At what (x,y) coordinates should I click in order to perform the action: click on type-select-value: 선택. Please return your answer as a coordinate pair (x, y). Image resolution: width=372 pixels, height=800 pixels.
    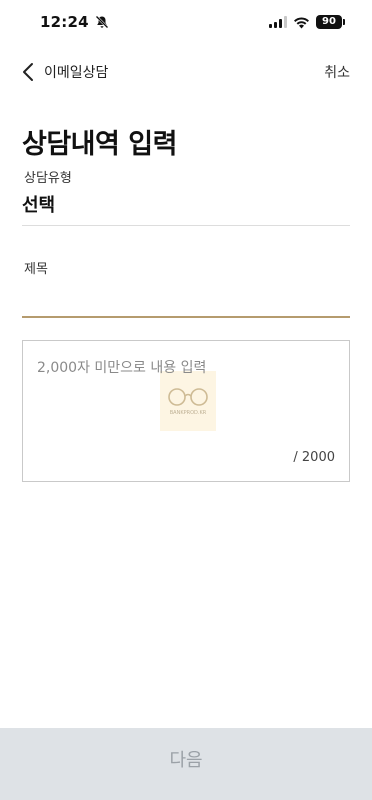
    Looking at the image, I should click on (39, 205).